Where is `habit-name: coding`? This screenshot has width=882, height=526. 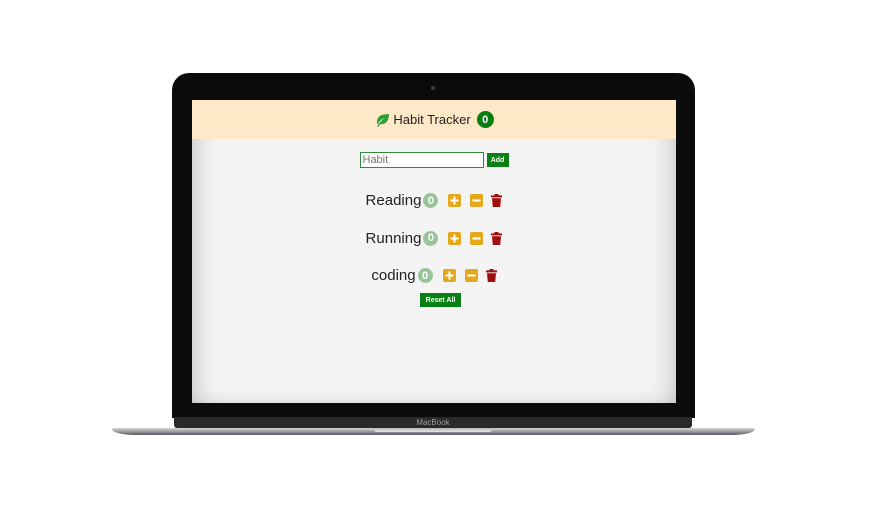 habit-name: coding is located at coordinates (393, 276).